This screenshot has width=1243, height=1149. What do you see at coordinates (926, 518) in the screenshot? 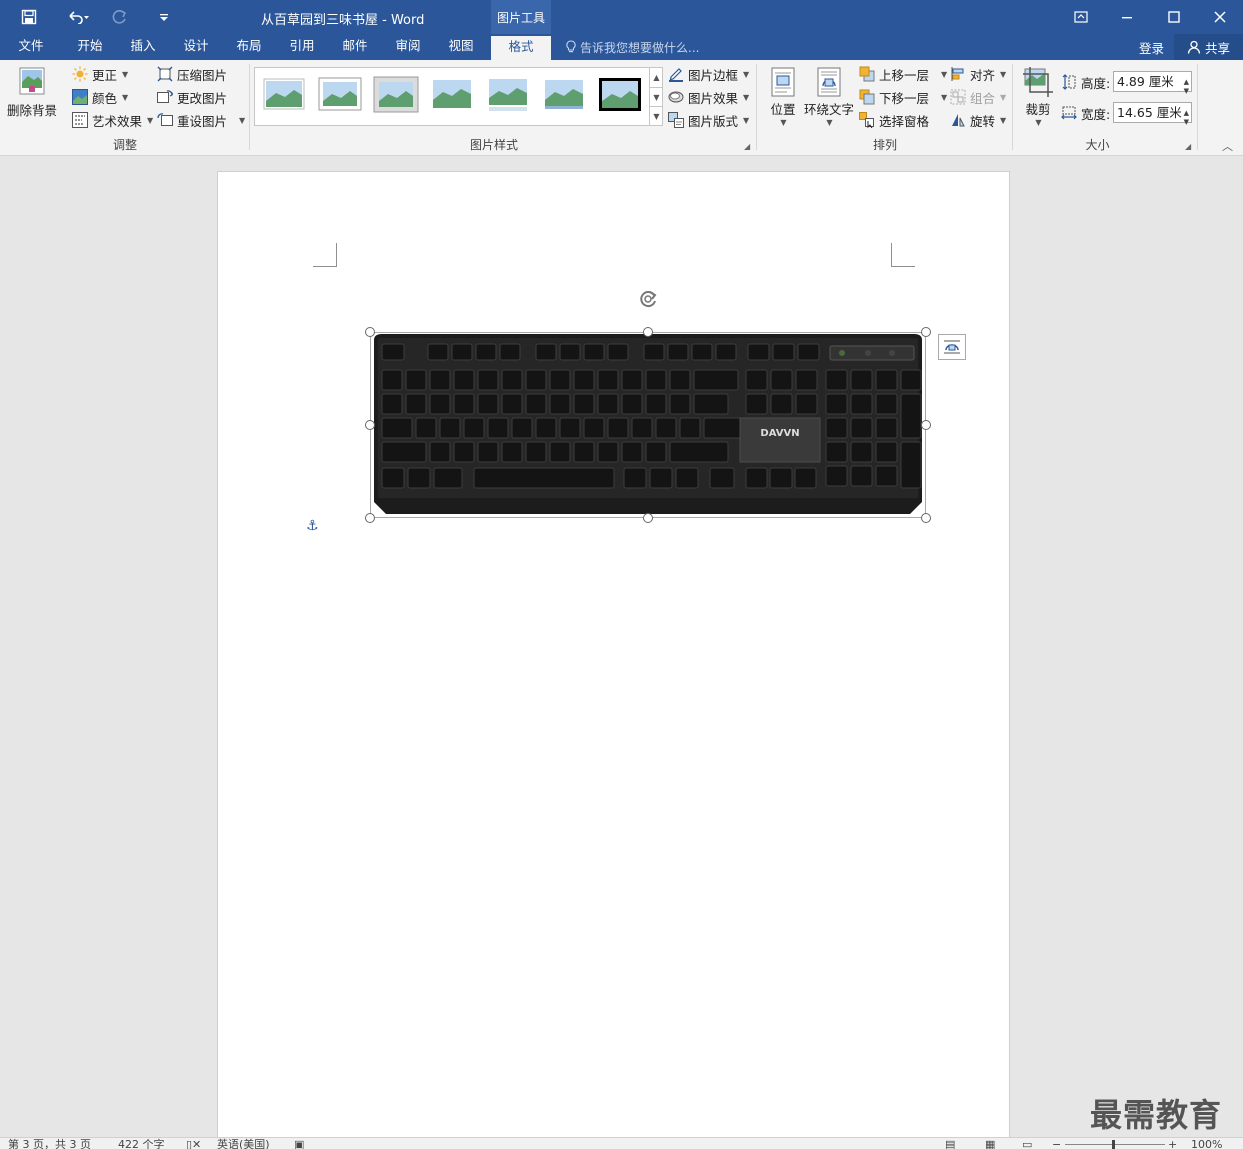
I see `resize-handle-se` at bounding box center [926, 518].